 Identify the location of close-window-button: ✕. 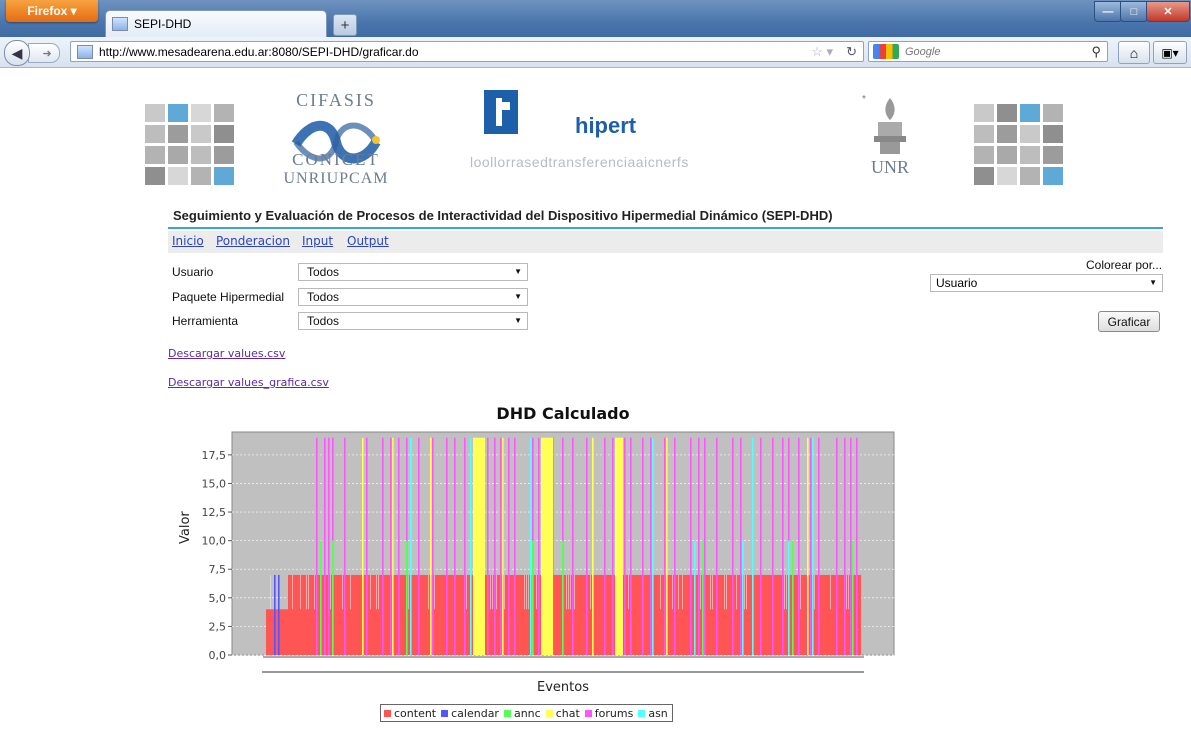
(1168, 11).